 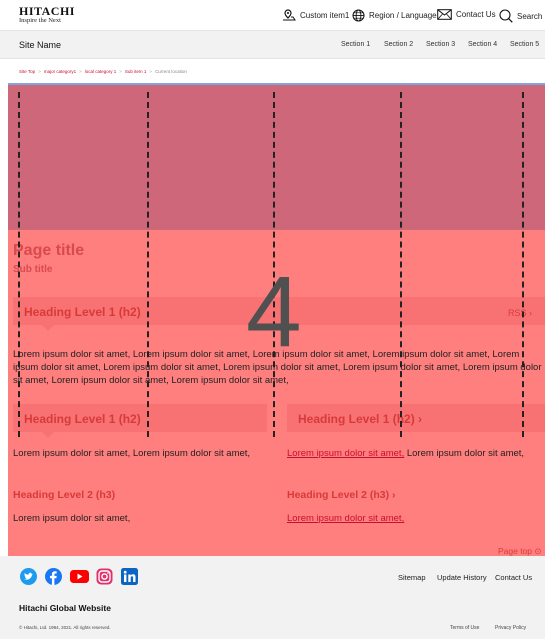 What do you see at coordinates (515, 551) in the screenshot?
I see `page-top-label: Page top` at bounding box center [515, 551].